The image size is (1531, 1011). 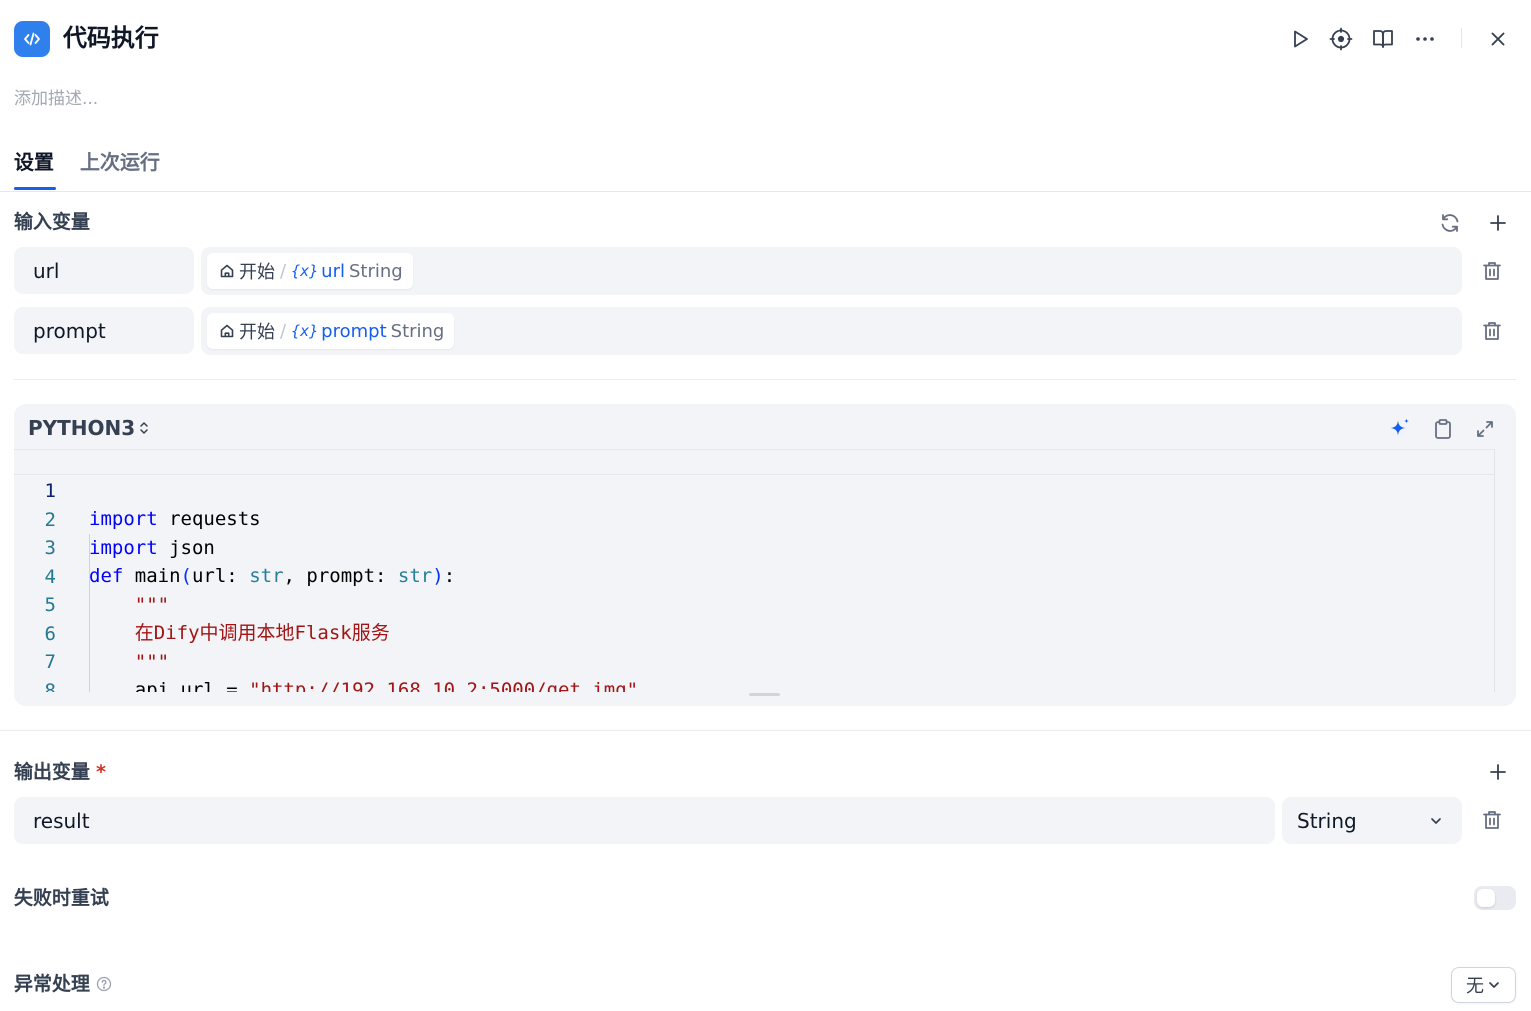 What do you see at coordinates (1498, 223) in the screenshot?
I see `add-input-variable-icon` at bounding box center [1498, 223].